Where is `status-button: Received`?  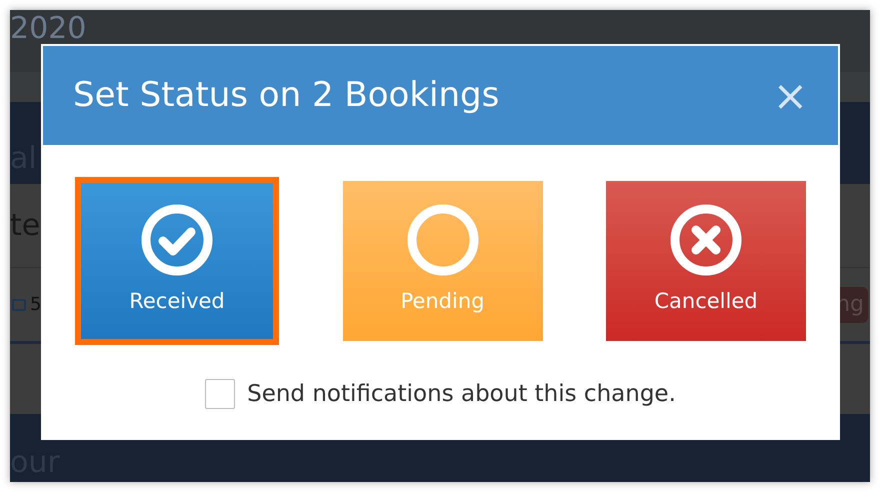
status-button: Received is located at coordinates (177, 261).